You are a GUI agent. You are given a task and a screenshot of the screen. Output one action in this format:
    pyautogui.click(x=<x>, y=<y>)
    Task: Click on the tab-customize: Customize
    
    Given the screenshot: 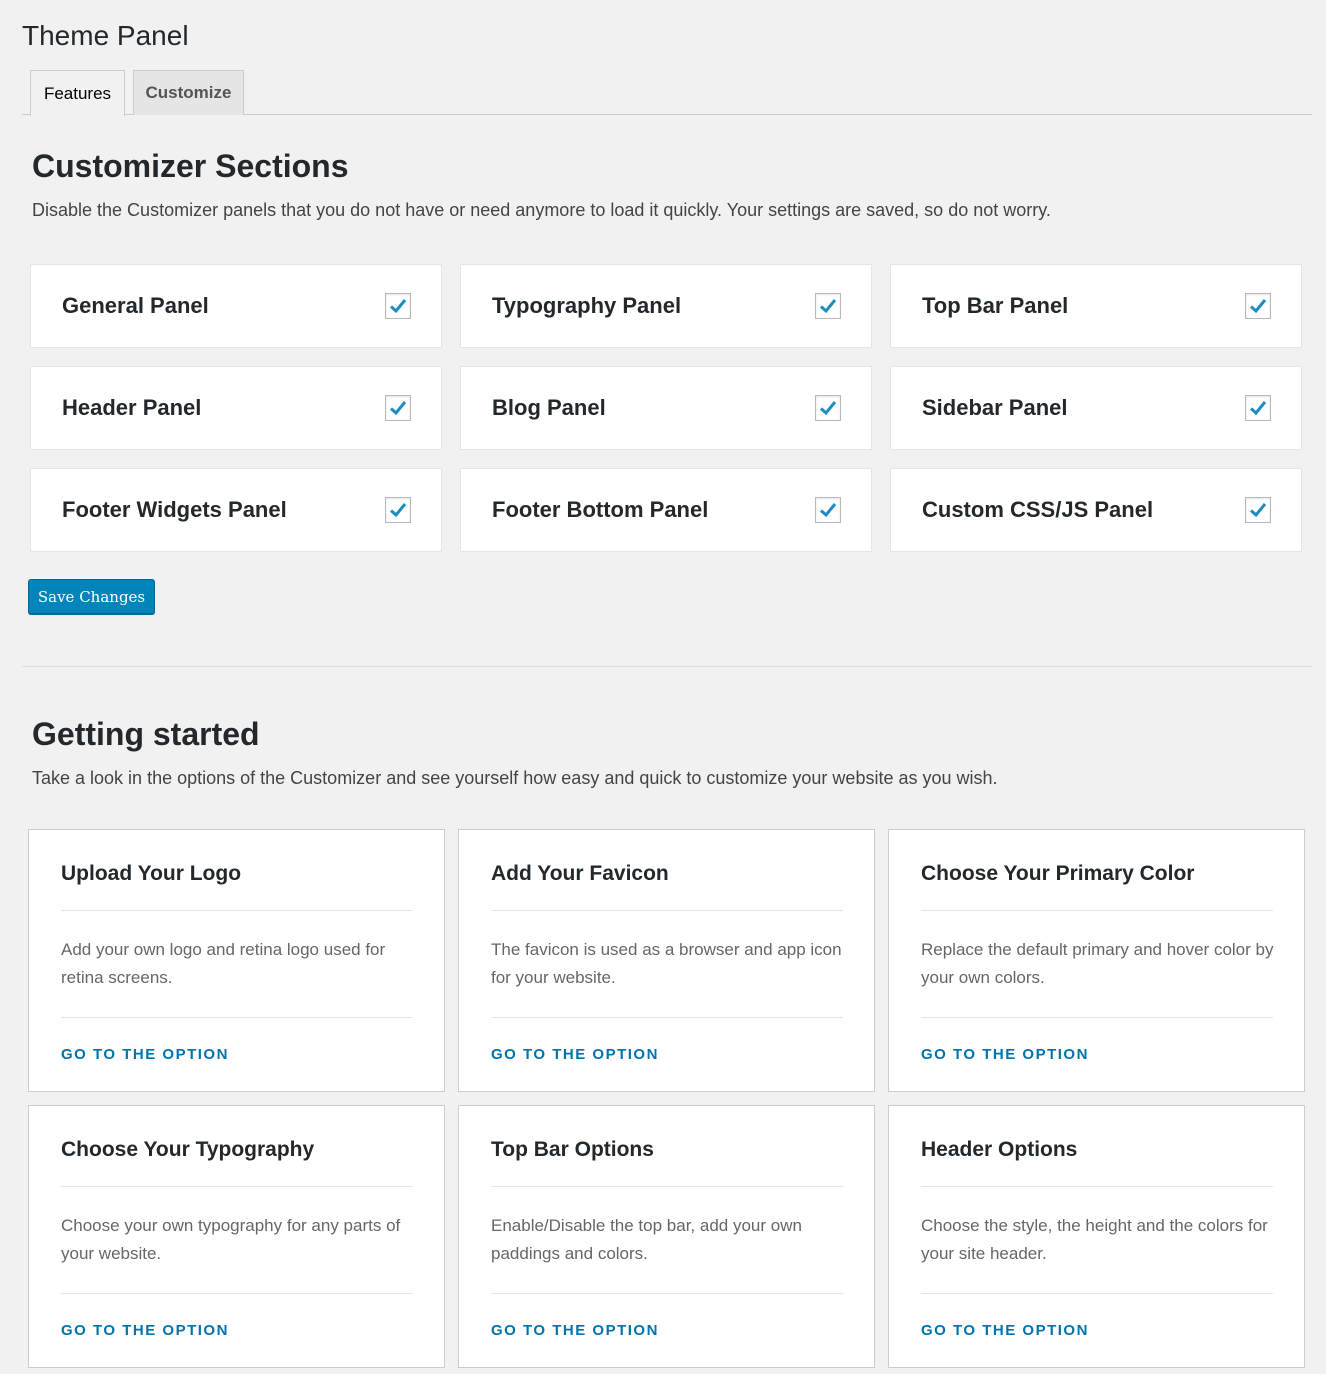 What is the action you would take?
    pyautogui.click(x=188, y=92)
    